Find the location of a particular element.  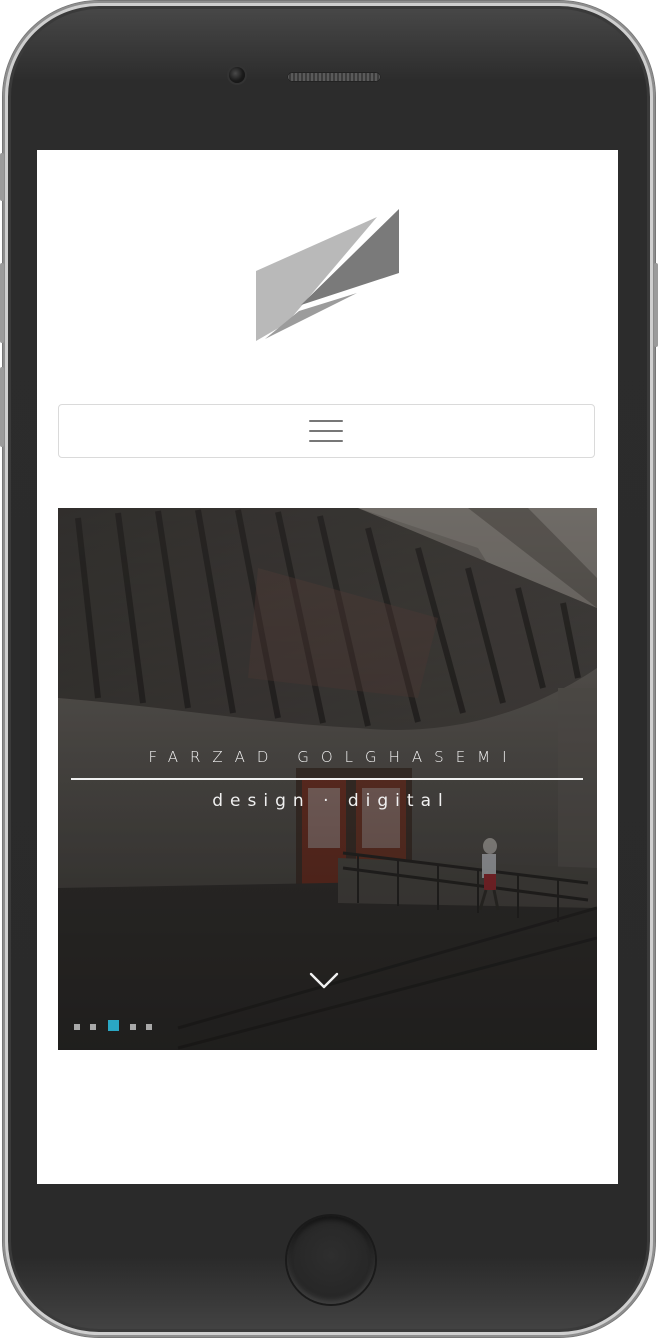

hamburger-menu-button is located at coordinates (327, 431).